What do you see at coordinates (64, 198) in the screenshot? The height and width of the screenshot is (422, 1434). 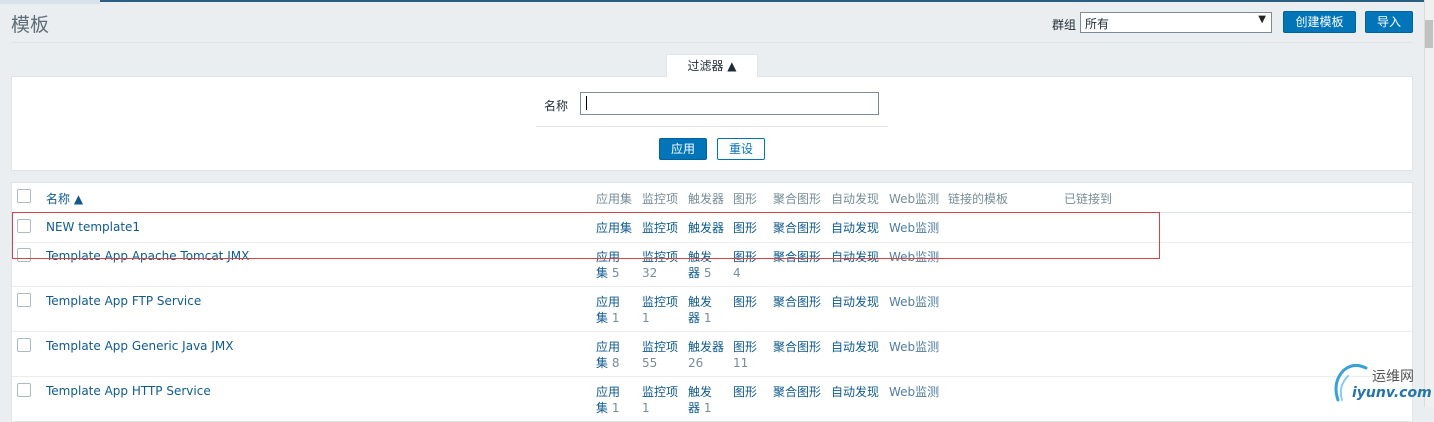 I see `column-header-name: 名称 ▲` at bounding box center [64, 198].